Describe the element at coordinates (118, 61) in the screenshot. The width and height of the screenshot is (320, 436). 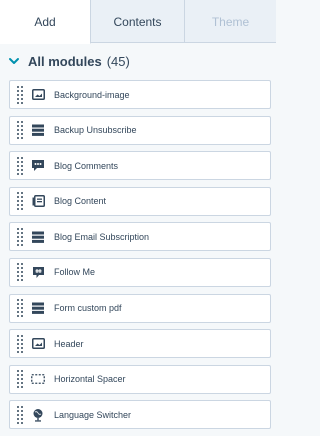
I see `module-count: (45)` at that location.